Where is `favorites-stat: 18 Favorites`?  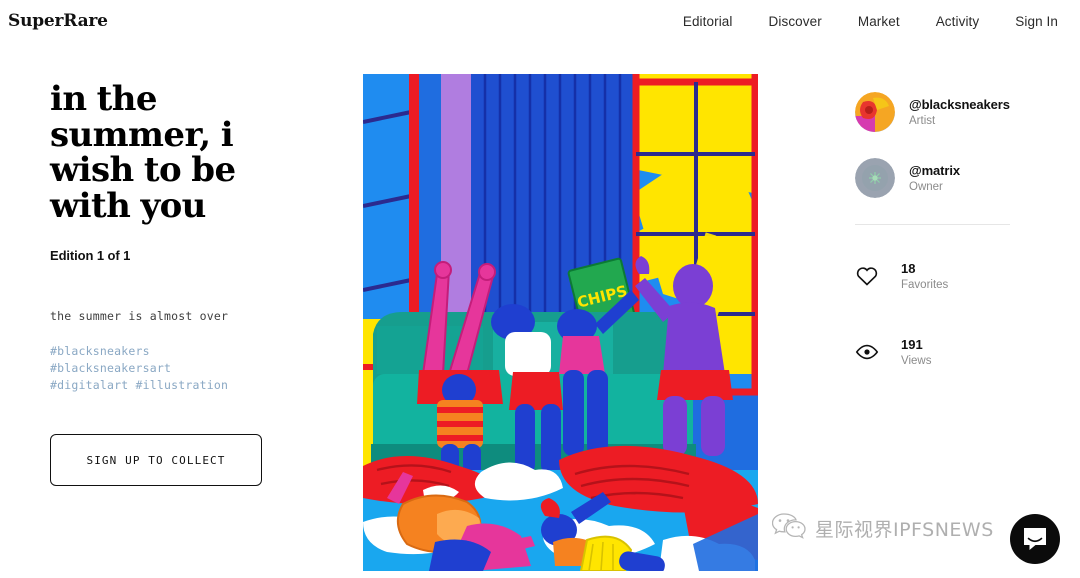
favorites-stat: 18 Favorites is located at coordinates (947, 276).